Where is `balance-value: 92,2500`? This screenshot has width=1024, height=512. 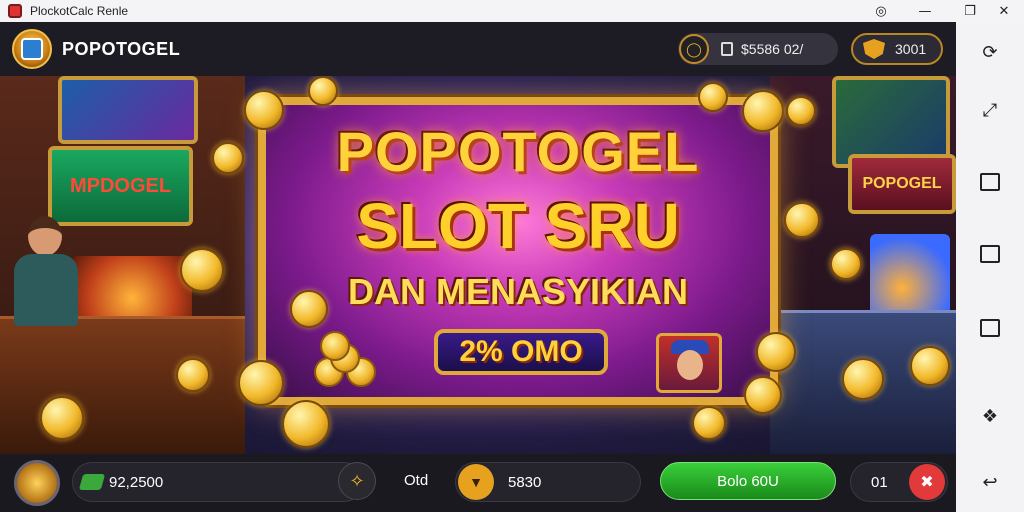 balance-value: 92,2500 is located at coordinates (136, 482).